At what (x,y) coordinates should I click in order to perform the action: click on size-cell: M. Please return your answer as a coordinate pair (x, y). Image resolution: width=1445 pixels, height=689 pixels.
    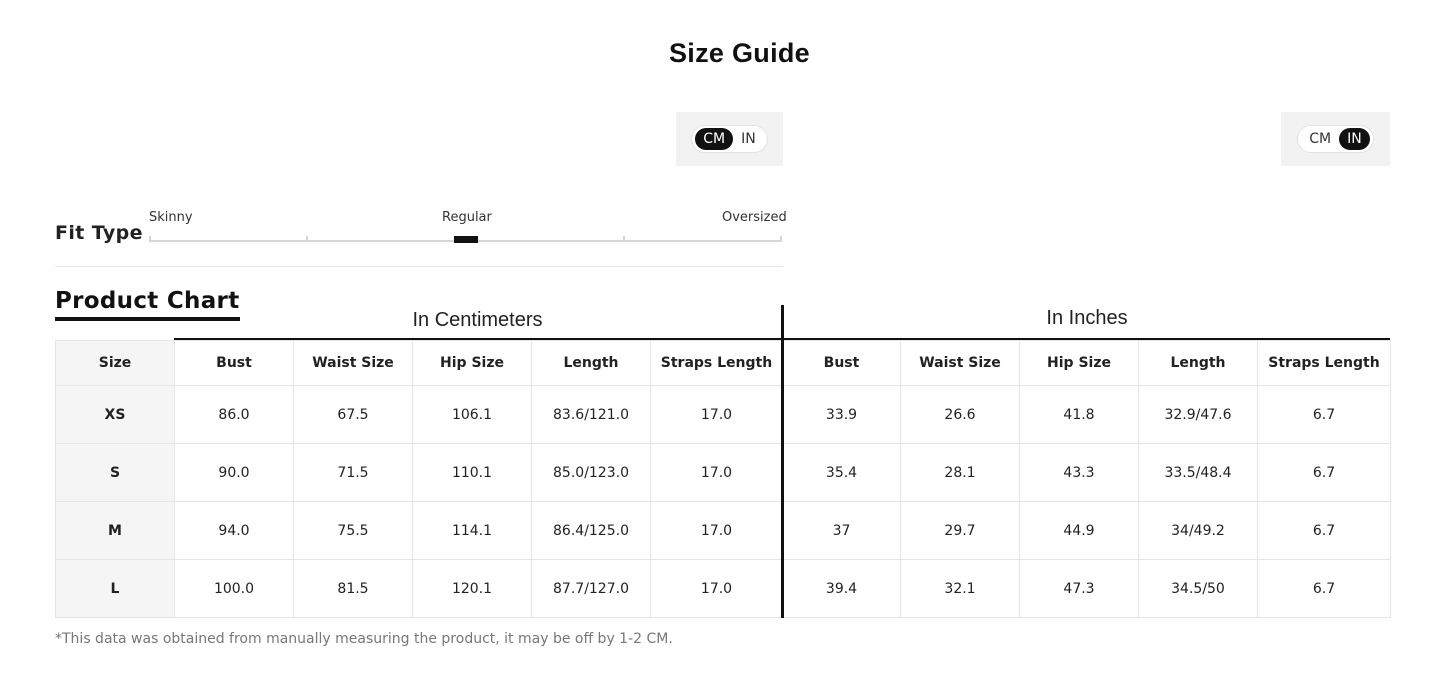
    Looking at the image, I should click on (115, 530).